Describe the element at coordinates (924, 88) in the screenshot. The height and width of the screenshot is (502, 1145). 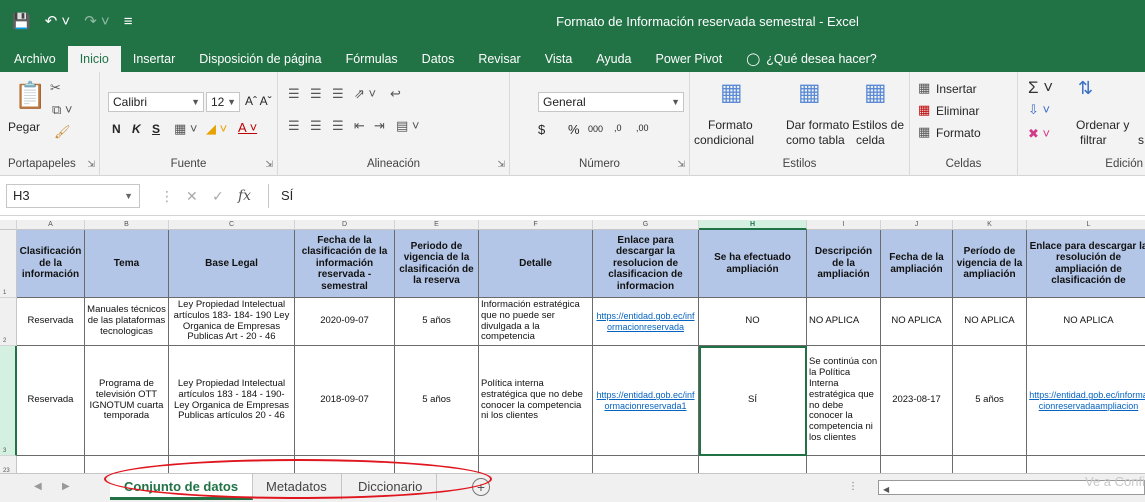
I see `insert-cells-icon: ▦` at that location.